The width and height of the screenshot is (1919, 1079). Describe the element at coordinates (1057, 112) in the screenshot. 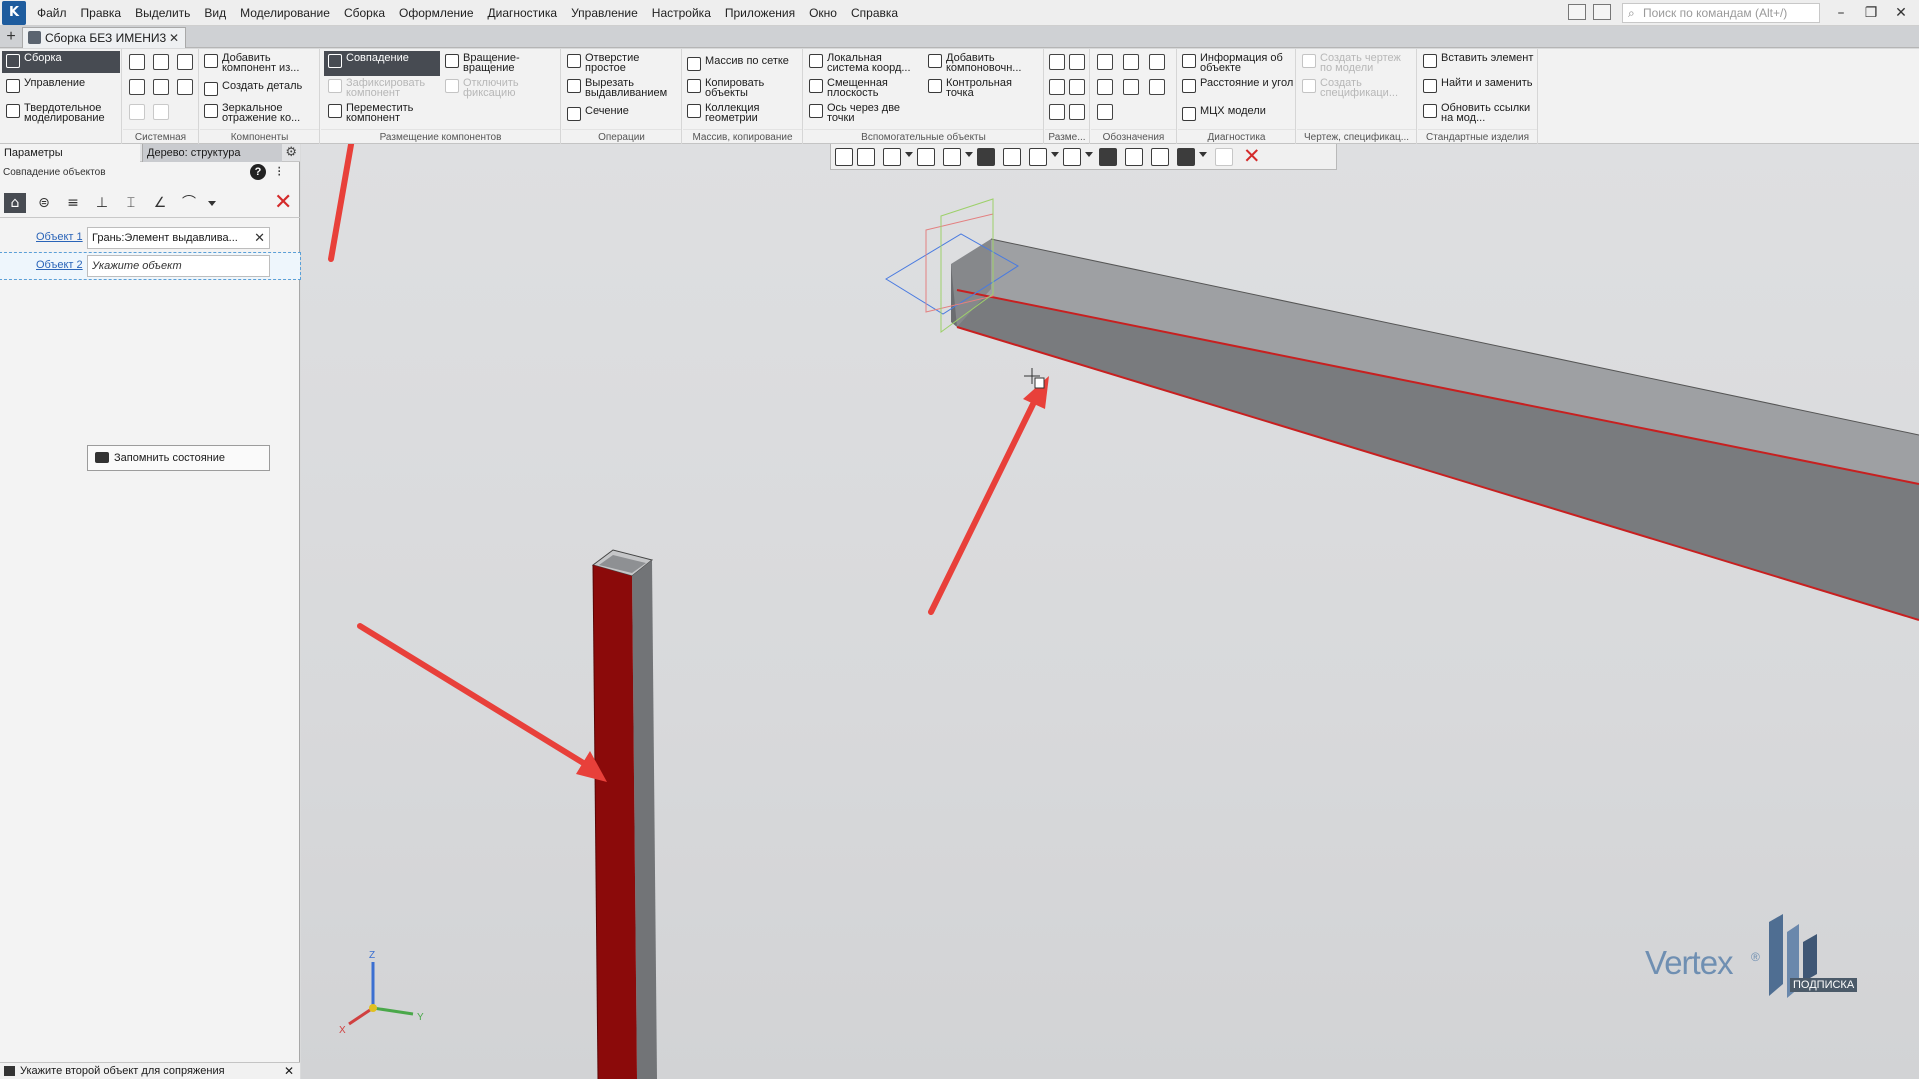

I see `auto-dim-icon` at that location.